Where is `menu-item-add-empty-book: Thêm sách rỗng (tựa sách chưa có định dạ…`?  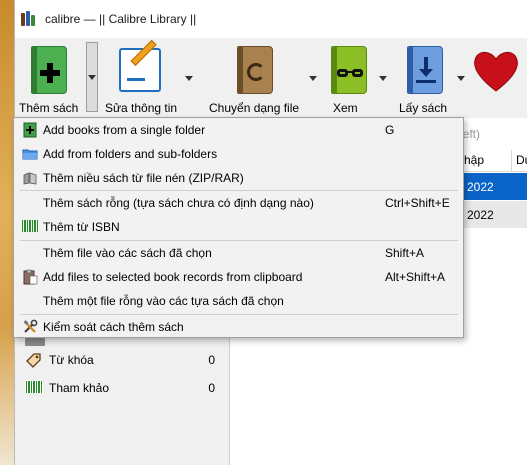
menu-item-add-empty-book: Thêm sách rỗng (tựa sách chưa có định dạ… is located at coordinates (238, 203).